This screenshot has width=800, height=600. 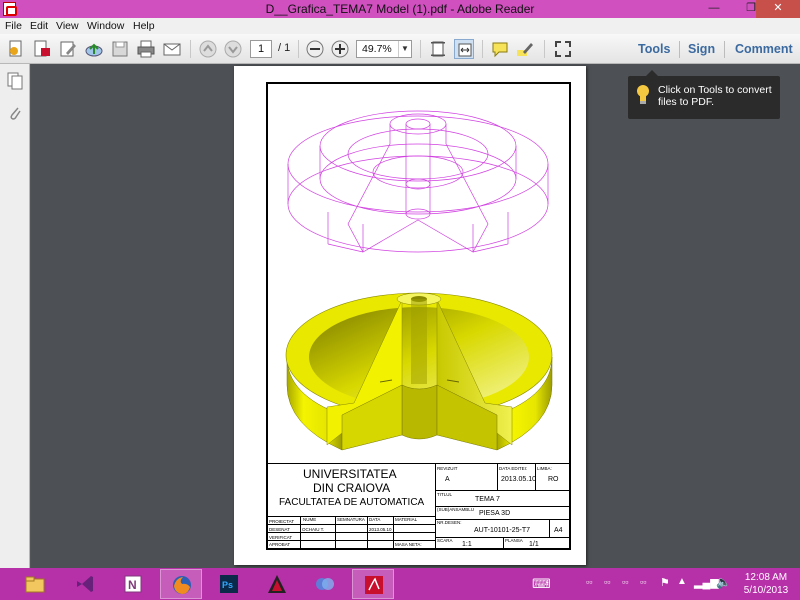 I want to click on page-total: / 1, so click(x=284, y=48).